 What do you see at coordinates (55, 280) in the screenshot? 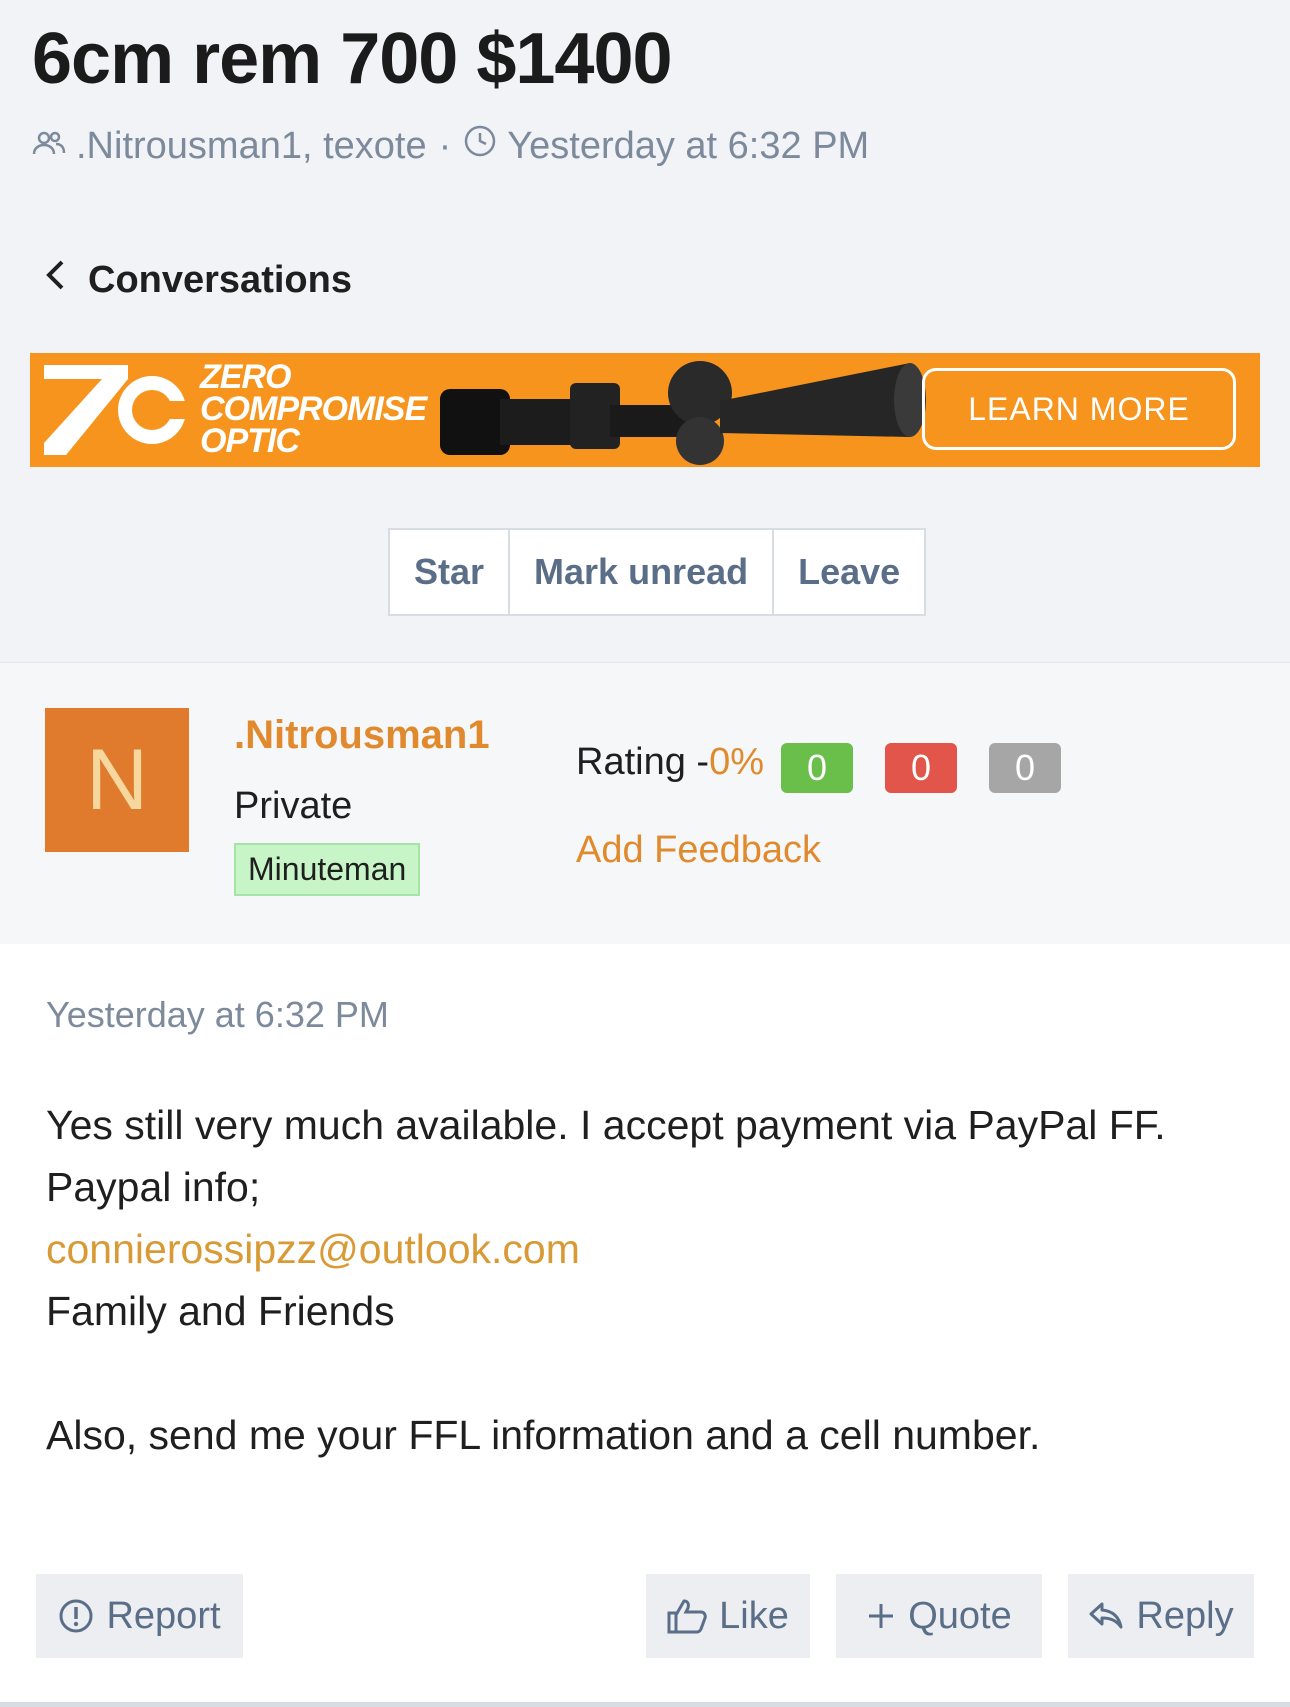
I see `chevron-left-icon` at bounding box center [55, 280].